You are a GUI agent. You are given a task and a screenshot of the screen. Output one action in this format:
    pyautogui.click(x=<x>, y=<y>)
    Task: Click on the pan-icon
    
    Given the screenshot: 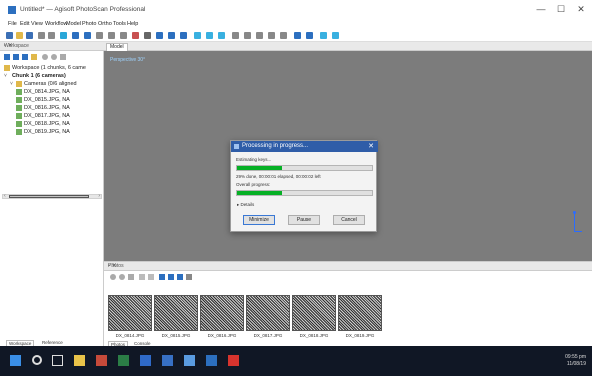 What is the action you would take?
    pyautogui.click(x=183, y=35)
    